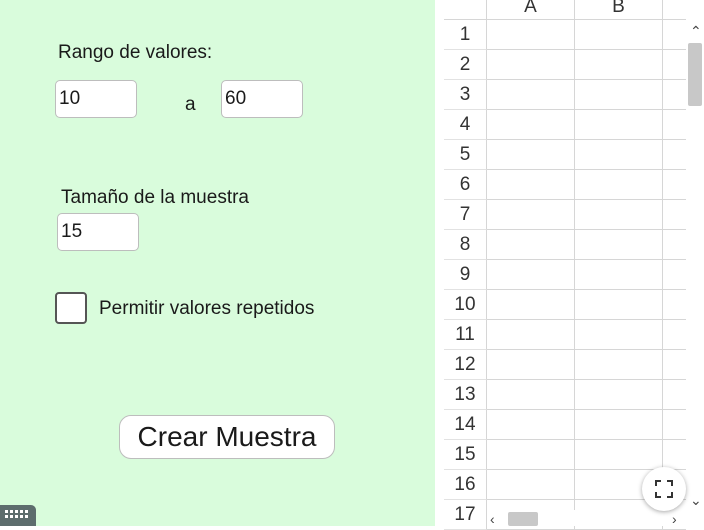  I want to click on row-header: 8, so click(465, 245).